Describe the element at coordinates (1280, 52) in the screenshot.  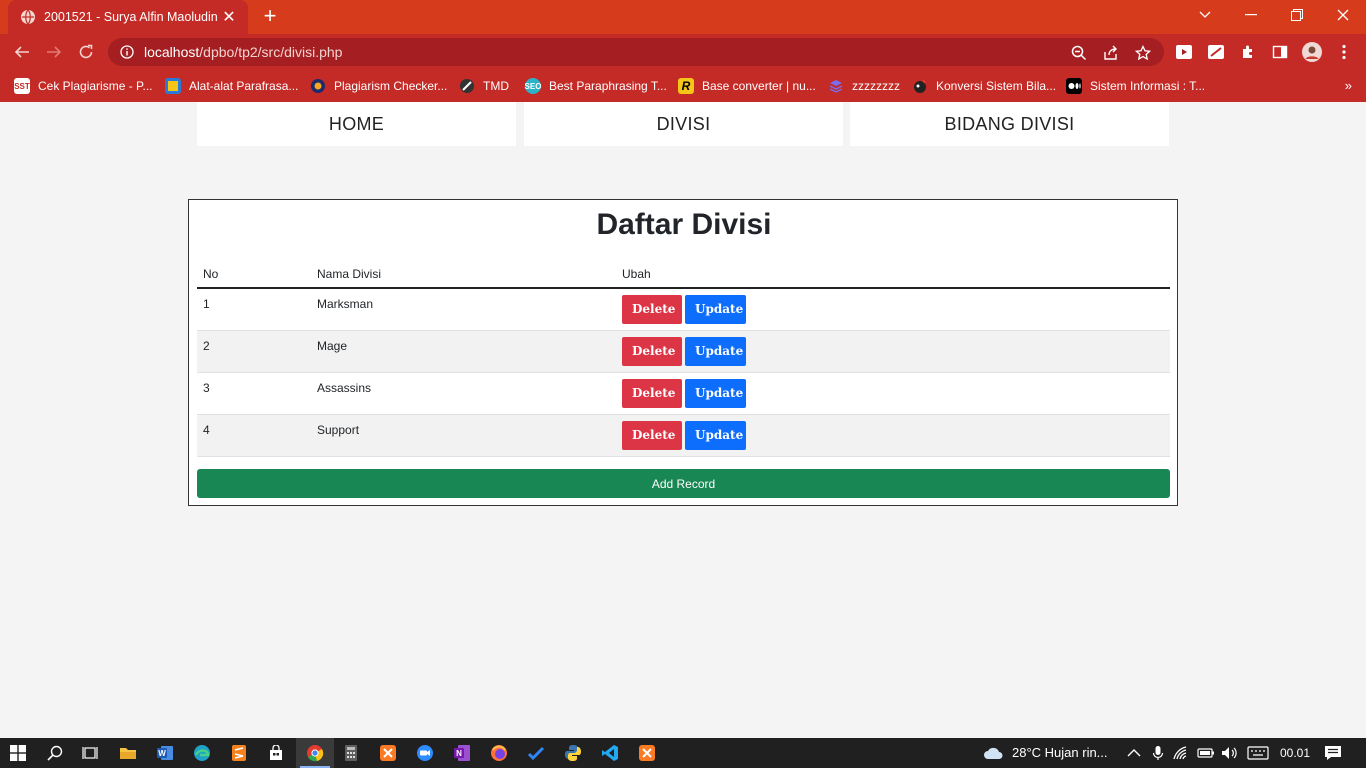
I see `side-panel-icon` at that location.